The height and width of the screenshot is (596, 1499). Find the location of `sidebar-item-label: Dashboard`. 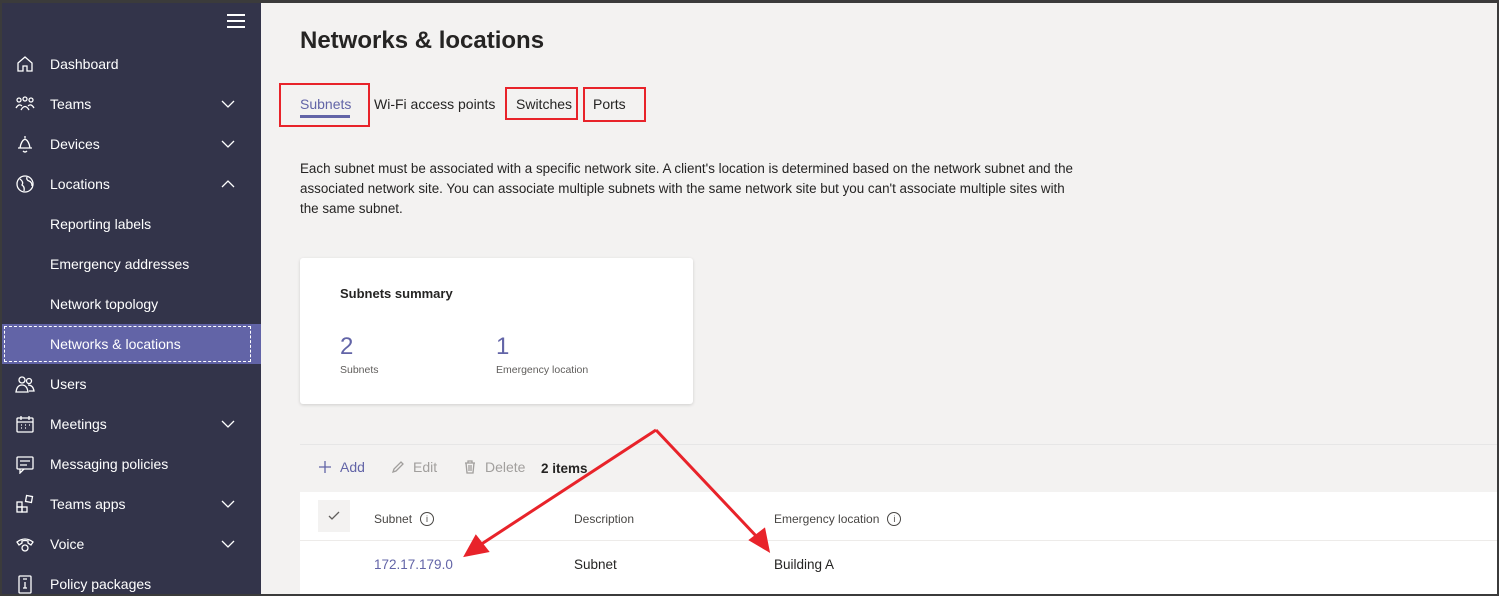

sidebar-item-label: Dashboard is located at coordinates (84, 64).